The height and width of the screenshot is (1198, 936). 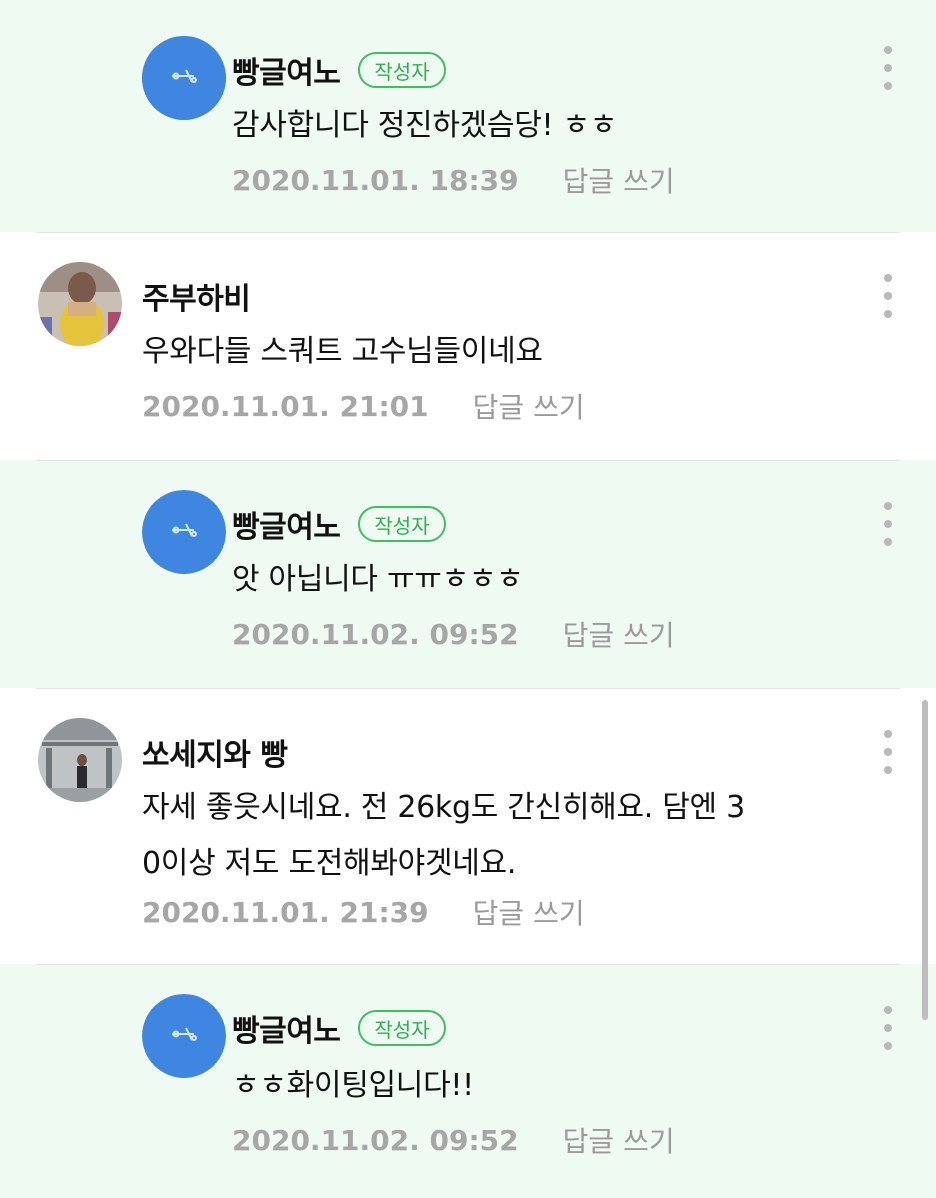 I want to click on comment-meta: 2020.11.01. 21:01 답글 쓰기, so click(x=363, y=406).